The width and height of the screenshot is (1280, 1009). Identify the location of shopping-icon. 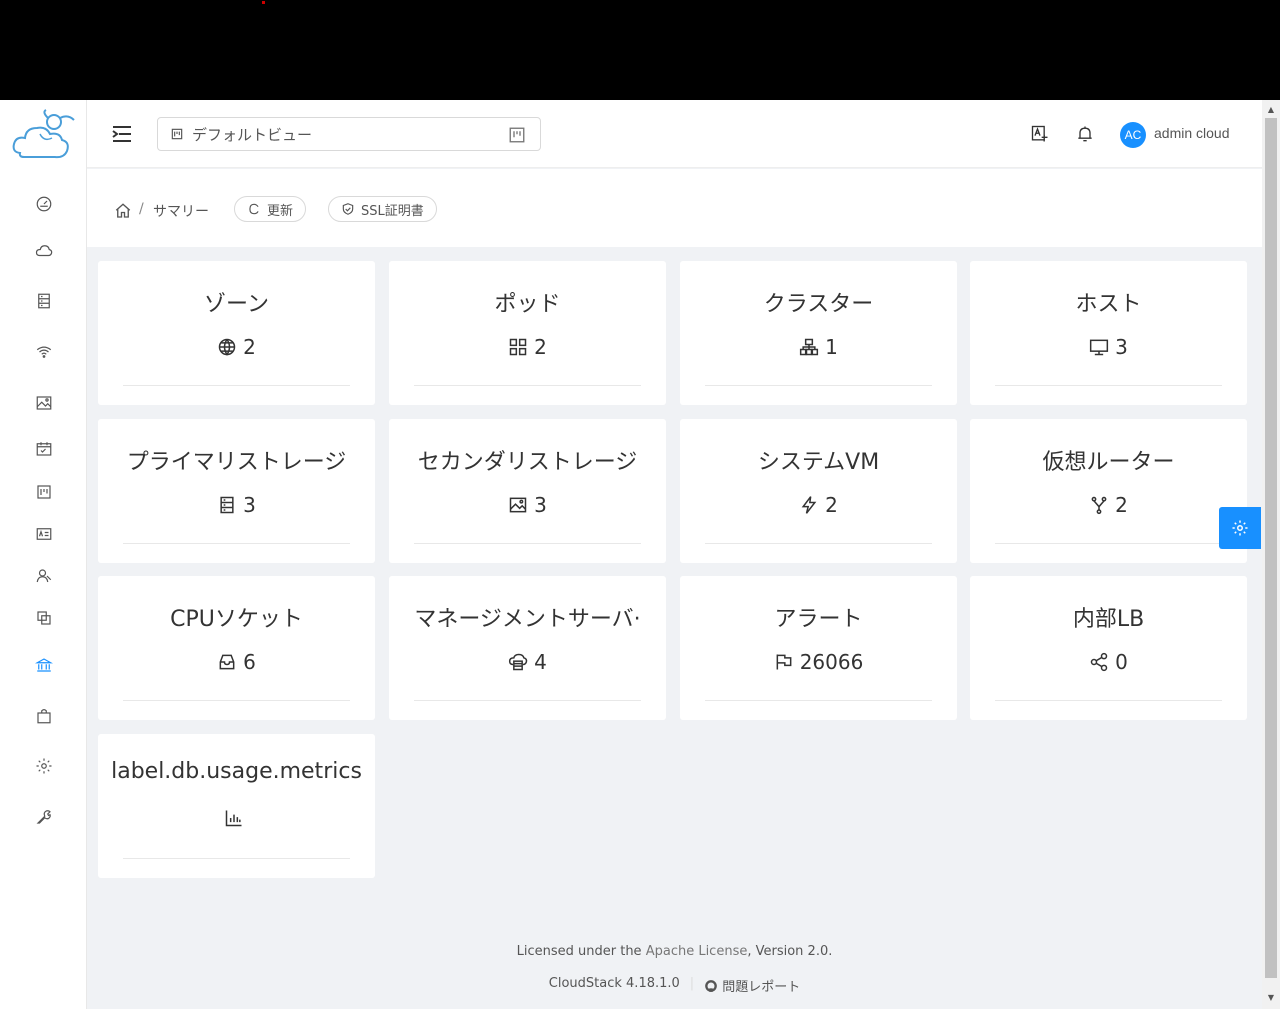
(44, 716).